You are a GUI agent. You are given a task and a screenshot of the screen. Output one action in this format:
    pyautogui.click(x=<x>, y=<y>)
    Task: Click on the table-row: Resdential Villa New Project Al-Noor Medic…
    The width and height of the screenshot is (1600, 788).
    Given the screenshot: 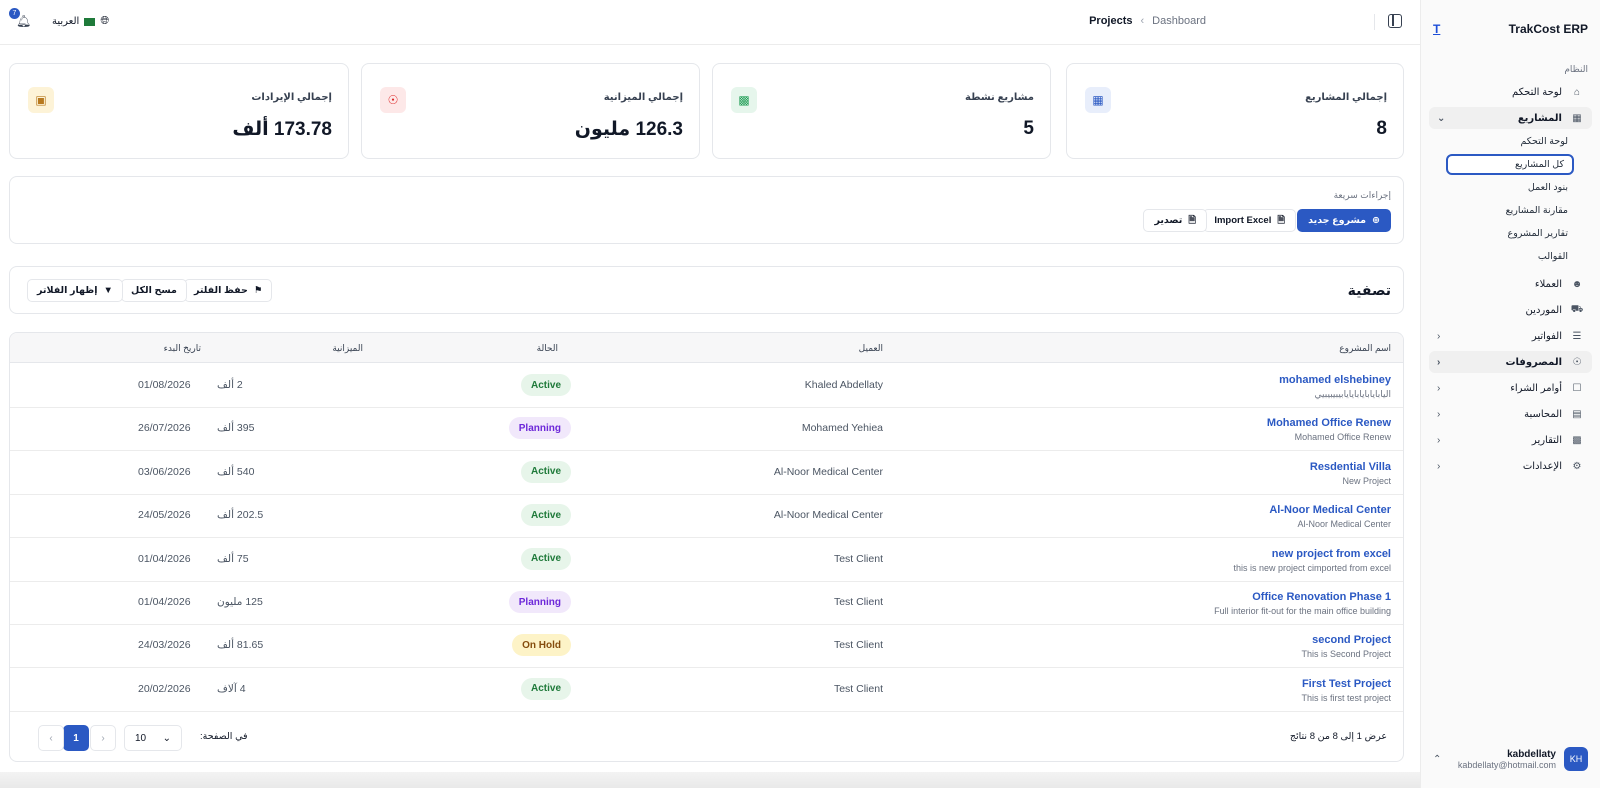 What is the action you would take?
    pyautogui.click(x=706, y=473)
    